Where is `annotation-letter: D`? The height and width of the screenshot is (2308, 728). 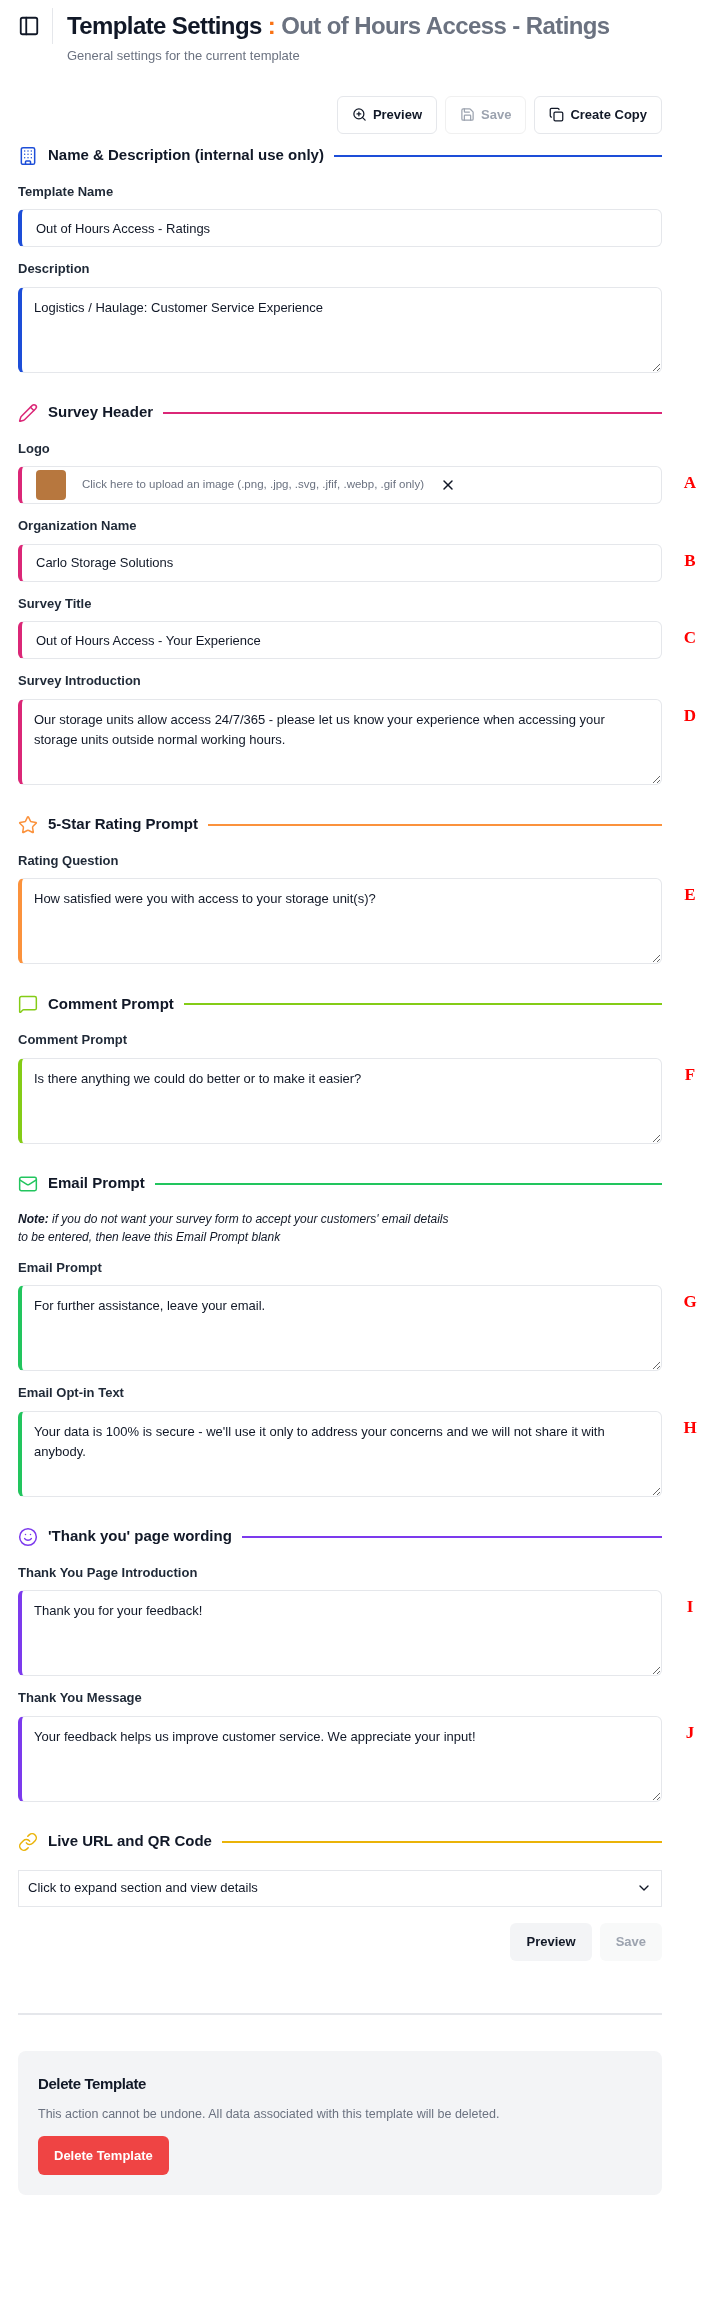 annotation-letter: D is located at coordinates (690, 716).